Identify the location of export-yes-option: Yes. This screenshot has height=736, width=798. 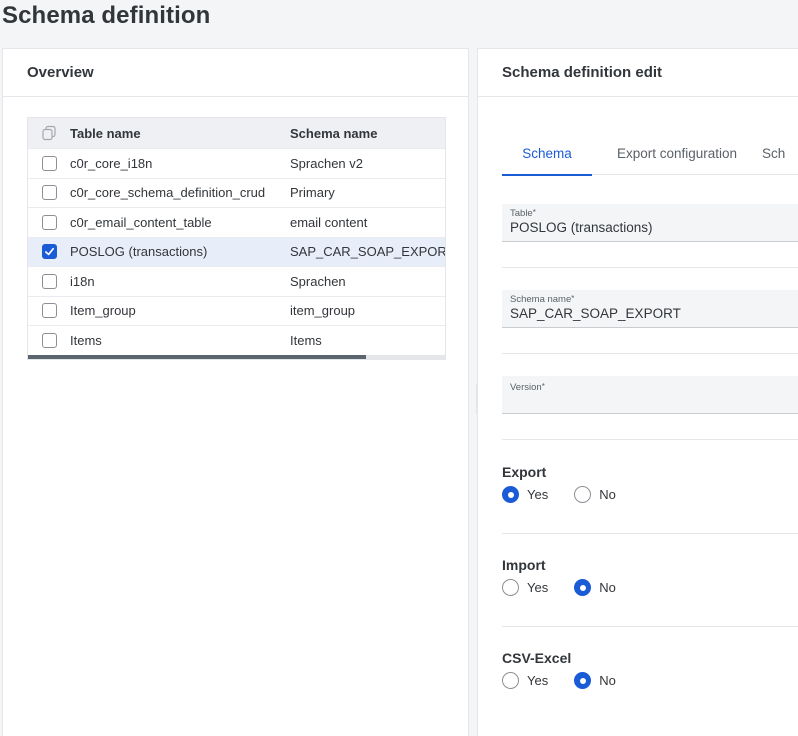
(525, 494).